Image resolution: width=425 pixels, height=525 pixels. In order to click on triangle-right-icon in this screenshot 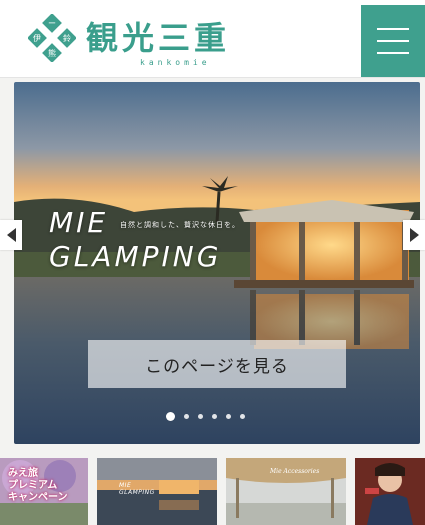, I will do `click(414, 235)`.